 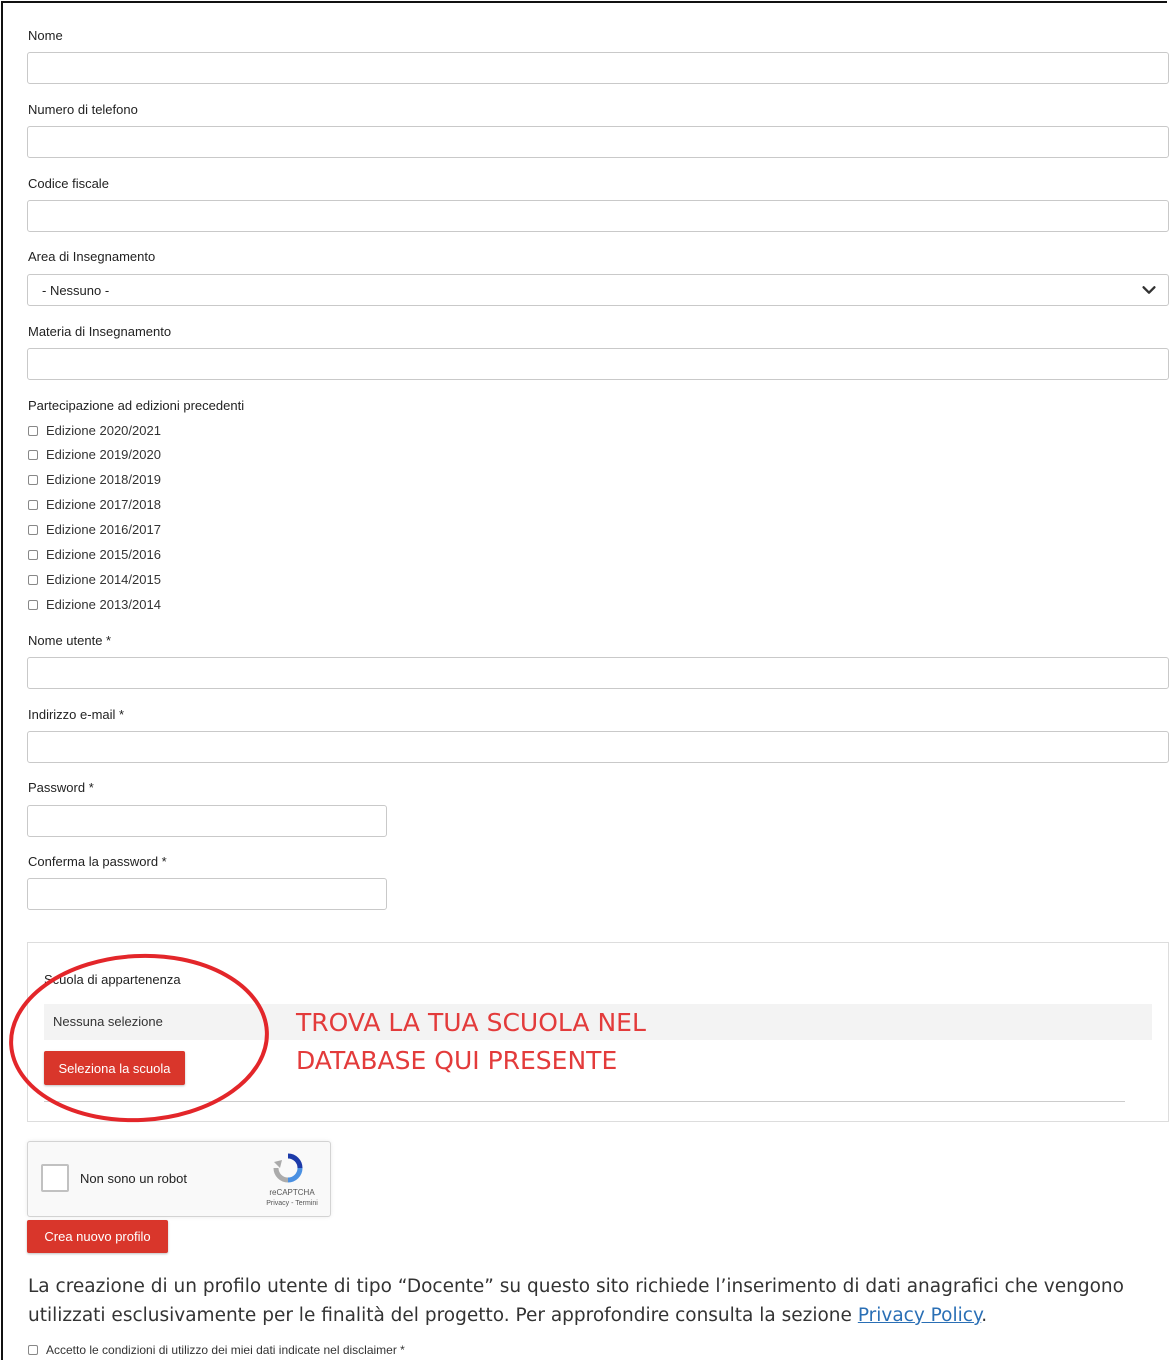 What do you see at coordinates (133, 1178) in the screenshot?
I see `recaptcha-label: Non sono un robot` at bounding box center [133, 1178].